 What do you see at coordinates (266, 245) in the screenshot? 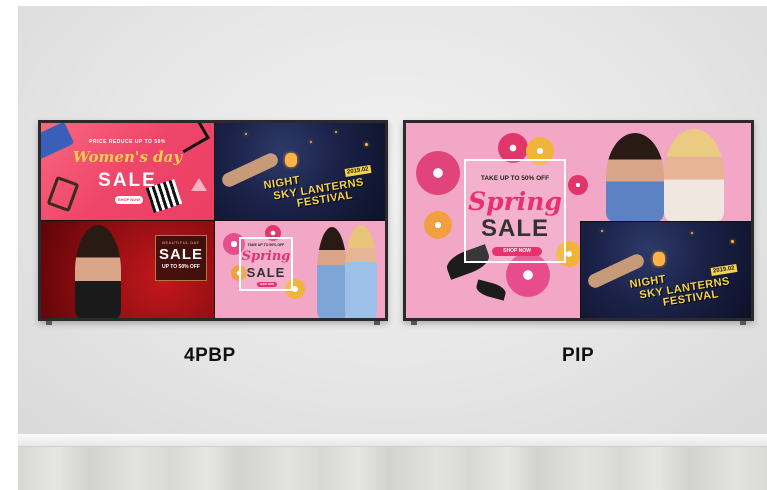
I see `spring-take-small: TAKE UP TO 50% OFF` at bounding box center [266, 245].